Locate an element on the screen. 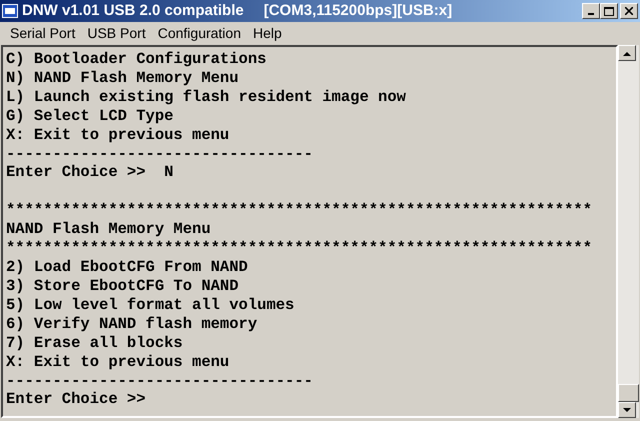  terminal-line: 5) Low level format all volumes is located at coordinates (150, 305).